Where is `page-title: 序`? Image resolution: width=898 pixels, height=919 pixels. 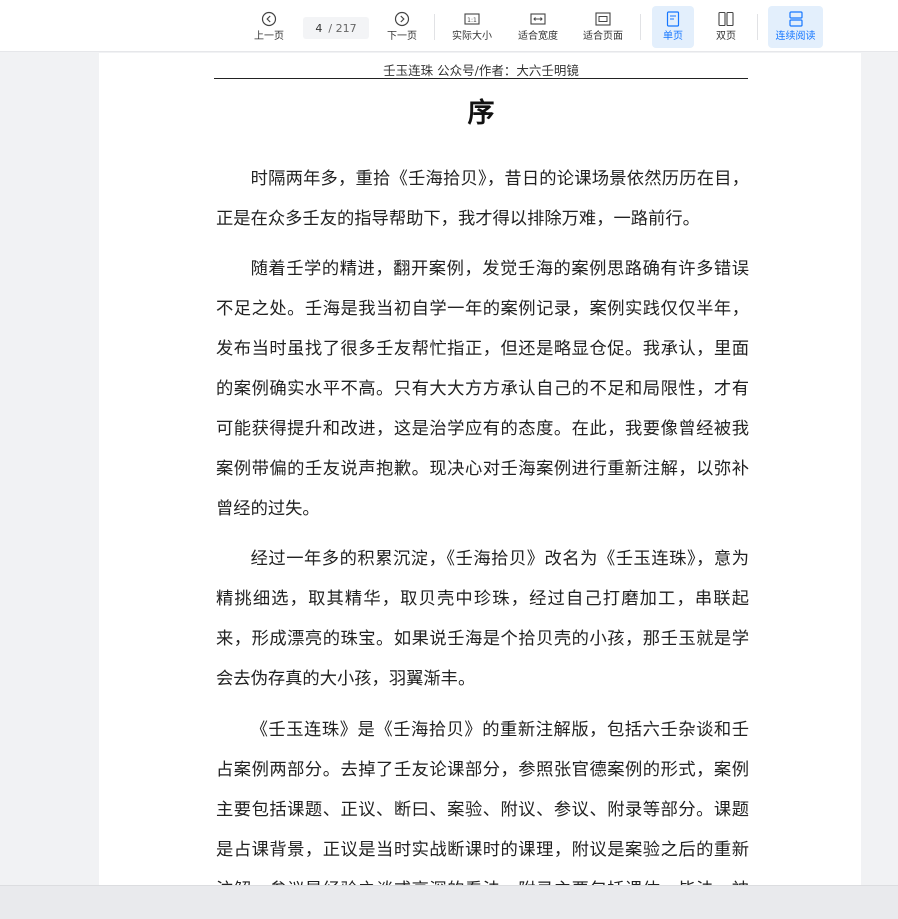 page-title: 序 is located at coordinates (481, 113).